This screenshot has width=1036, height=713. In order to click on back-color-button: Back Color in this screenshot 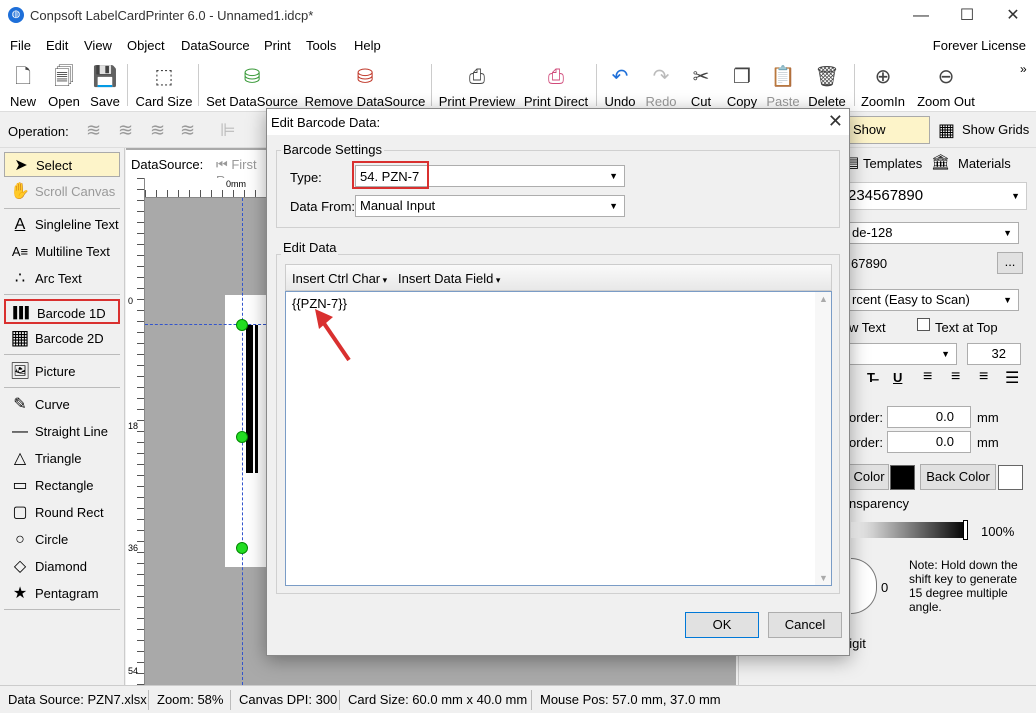, I will do `click(958, 477)`.